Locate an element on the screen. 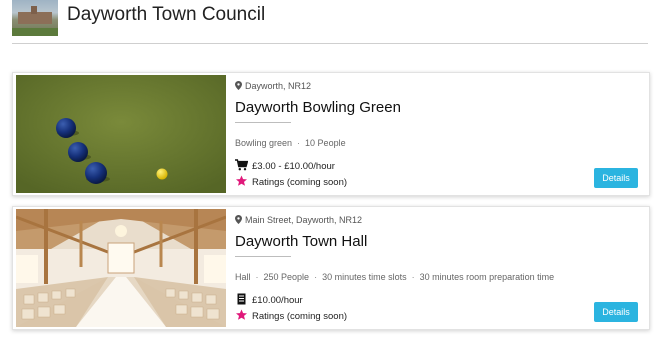 This screenshot has height=337, width=670. venue-image-town-hall is located at coordinates (121, 268).